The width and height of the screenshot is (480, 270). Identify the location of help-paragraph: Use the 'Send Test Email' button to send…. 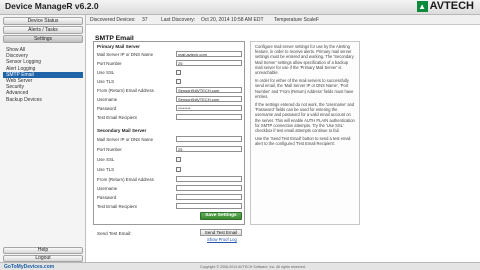
(303, 141).